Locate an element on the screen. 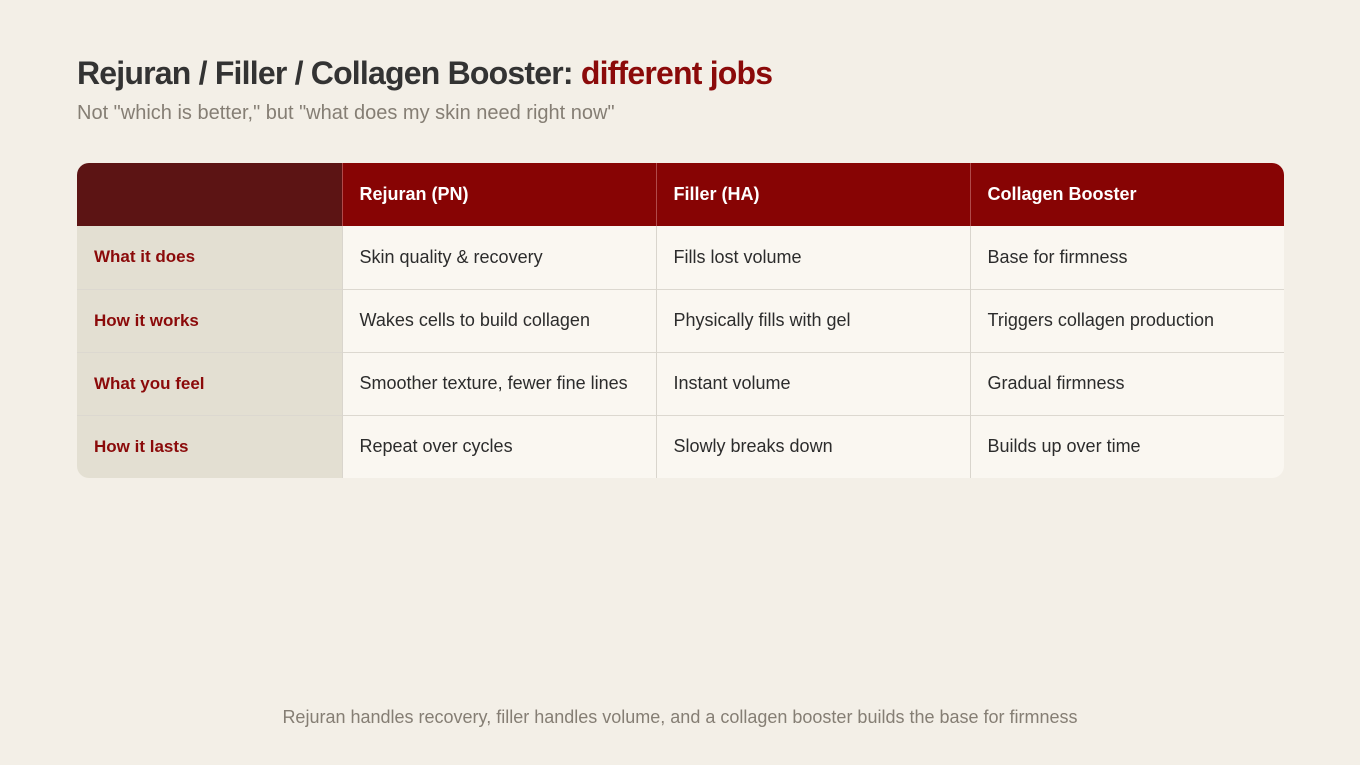 The image size is (1360, 765). table-cell: Fills lost volume is located at coordinates (812, 257).